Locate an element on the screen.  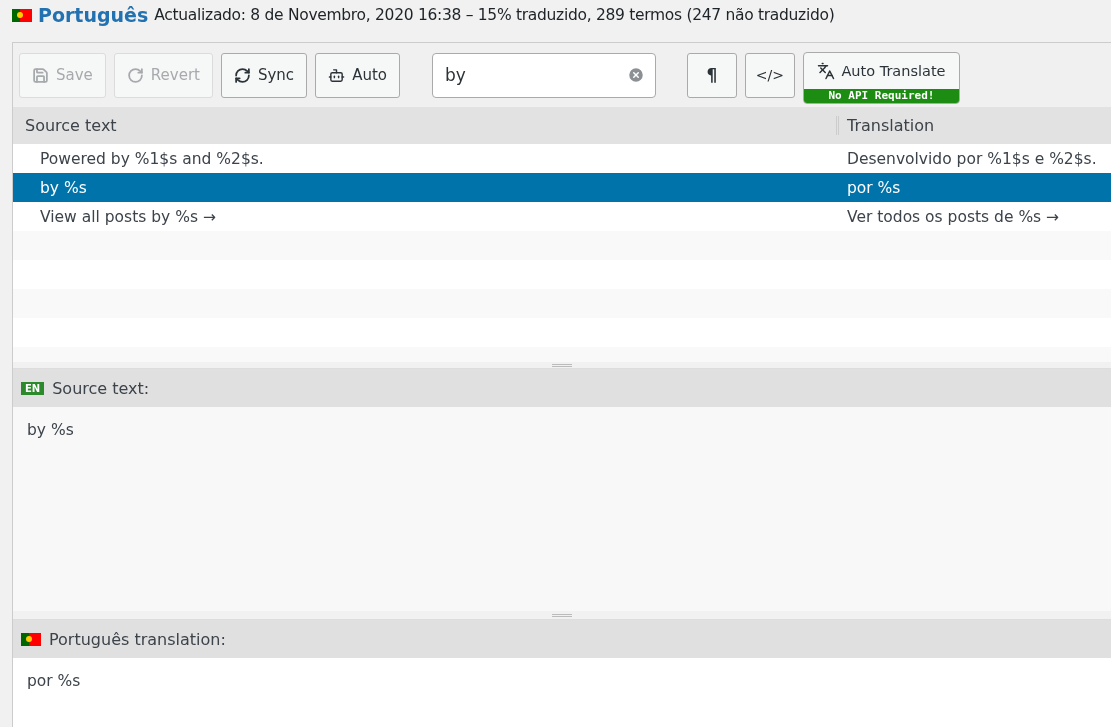
language-badge: EN is located at coordinates (33, 388).